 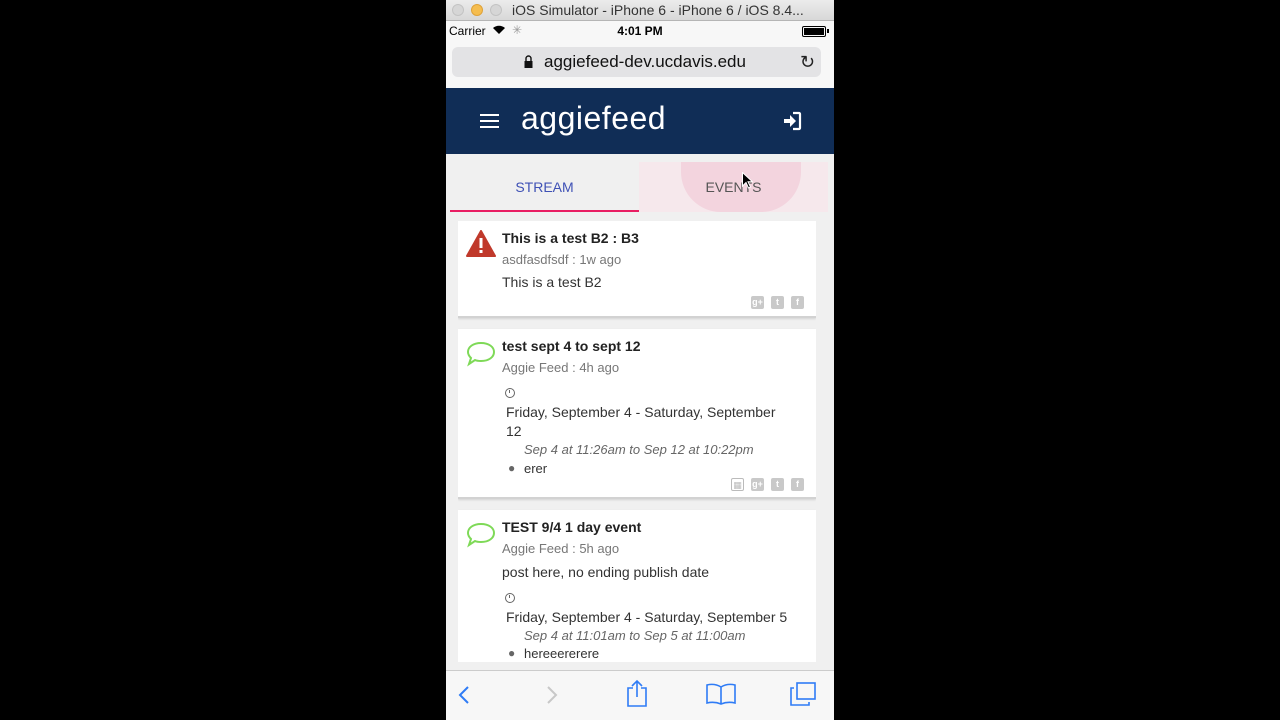 What do you see at coordinates (536, 468) in the screenshot?
I see `event-location: erer` at bounding box center [536, 468].